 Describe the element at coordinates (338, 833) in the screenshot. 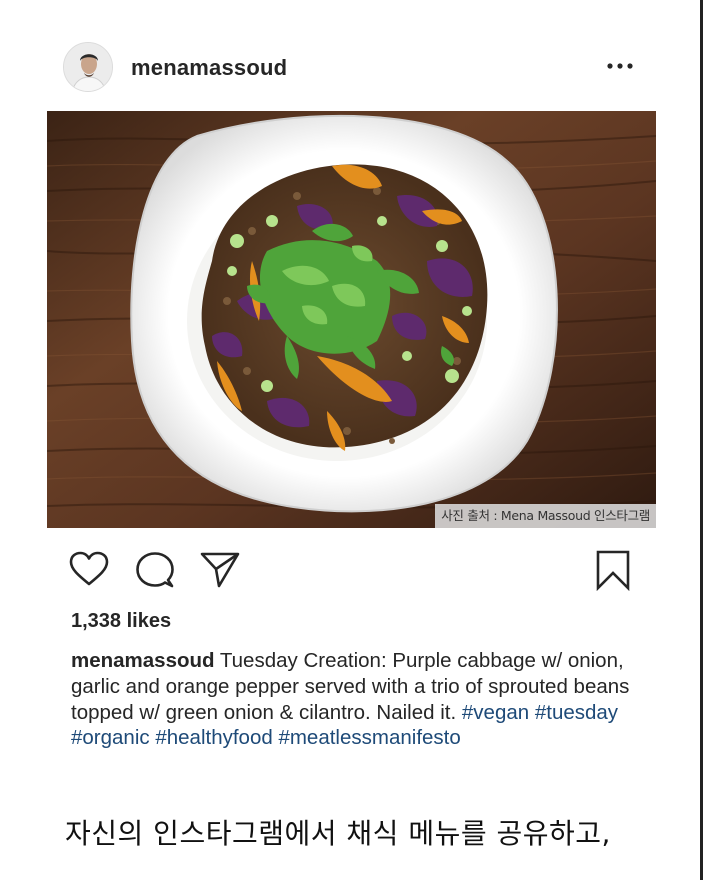

I see `article-caption: 자신의 인스타그램에서 채식 메뉴를 공유하고,` at that location.